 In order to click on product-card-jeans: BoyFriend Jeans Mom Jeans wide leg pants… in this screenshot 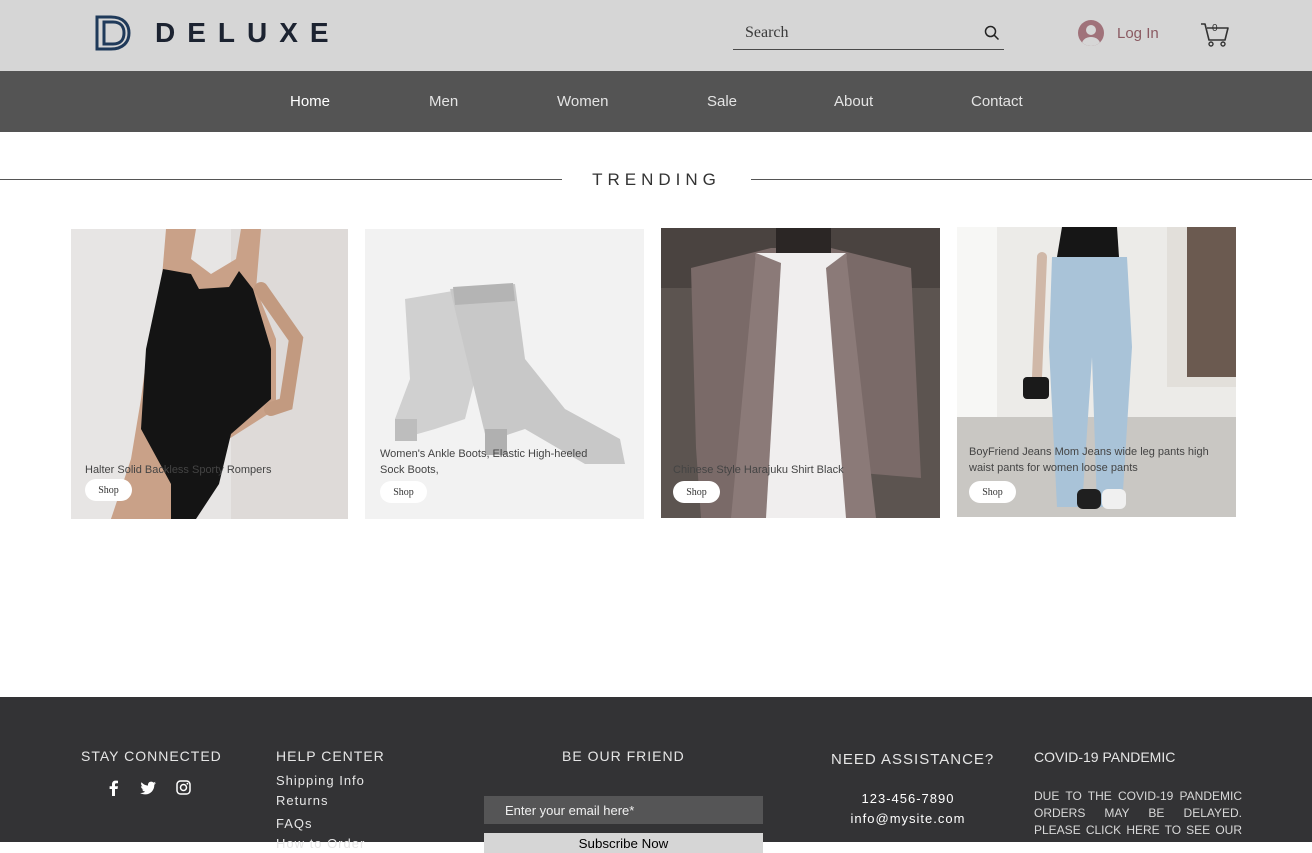, I will do `click(1096, 372)`.